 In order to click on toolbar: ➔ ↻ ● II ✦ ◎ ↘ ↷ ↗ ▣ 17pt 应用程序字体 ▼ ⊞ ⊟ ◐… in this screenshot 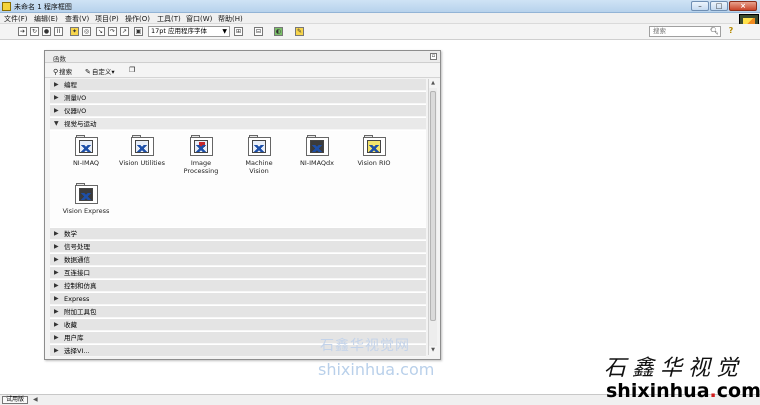, I will do `click(380, 32)`.